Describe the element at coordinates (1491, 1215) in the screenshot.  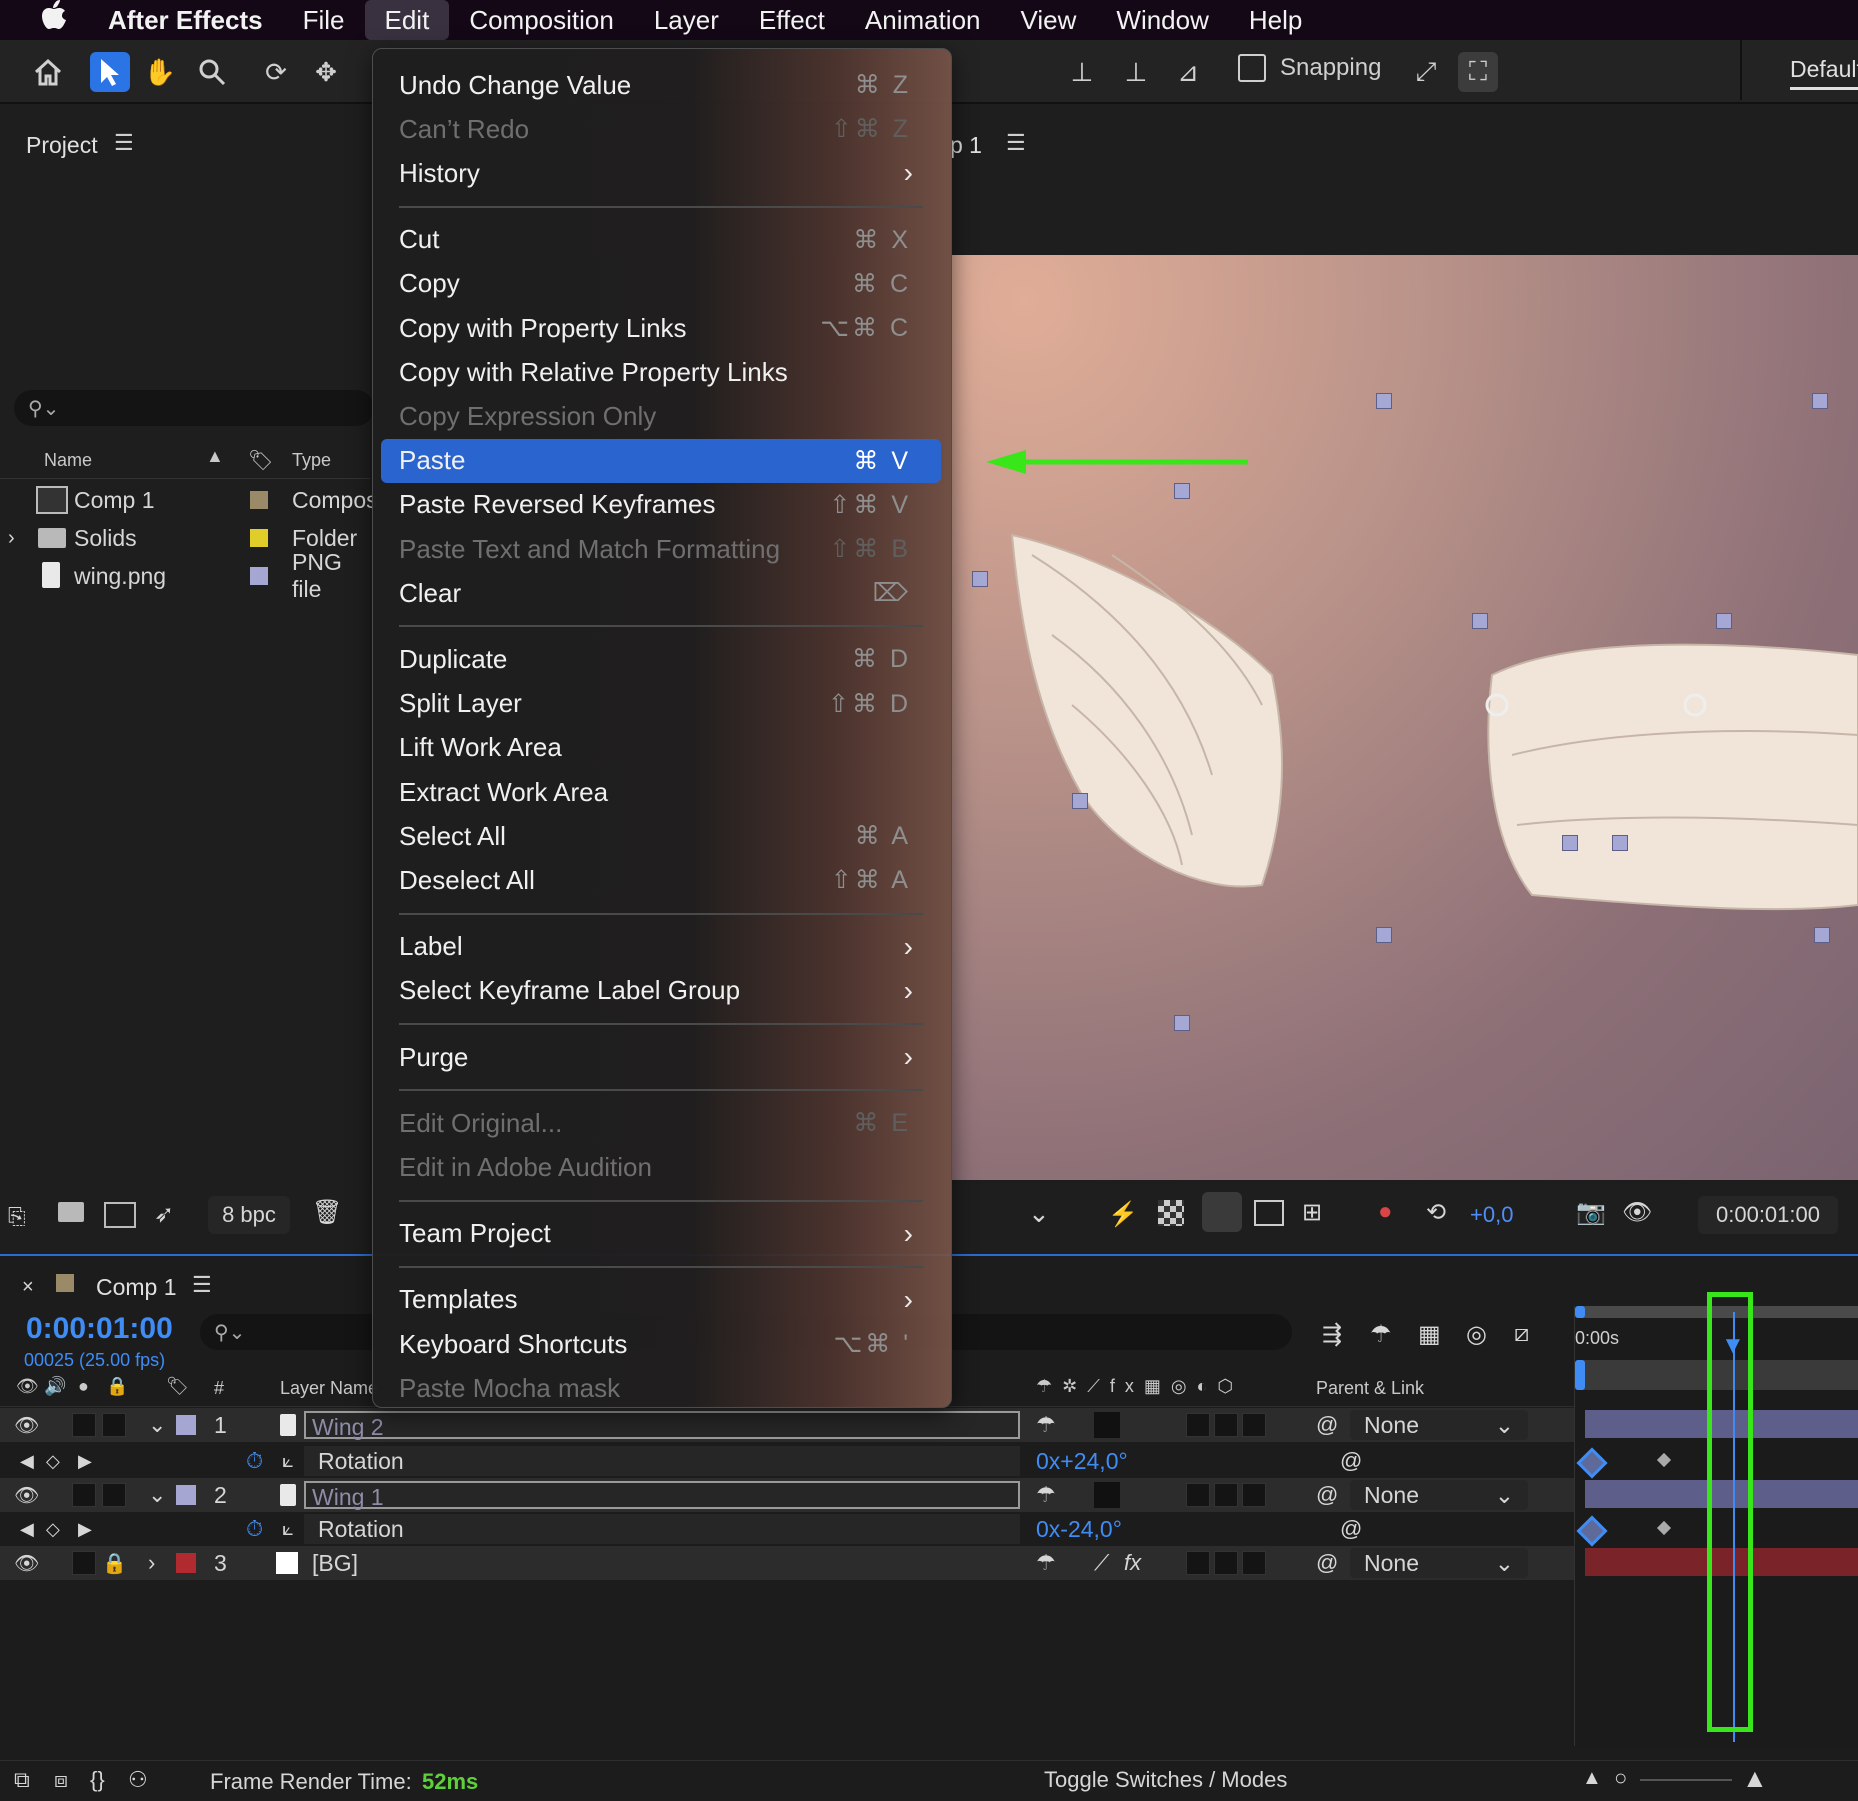
I see `exposure-value: +0,0` at that location.